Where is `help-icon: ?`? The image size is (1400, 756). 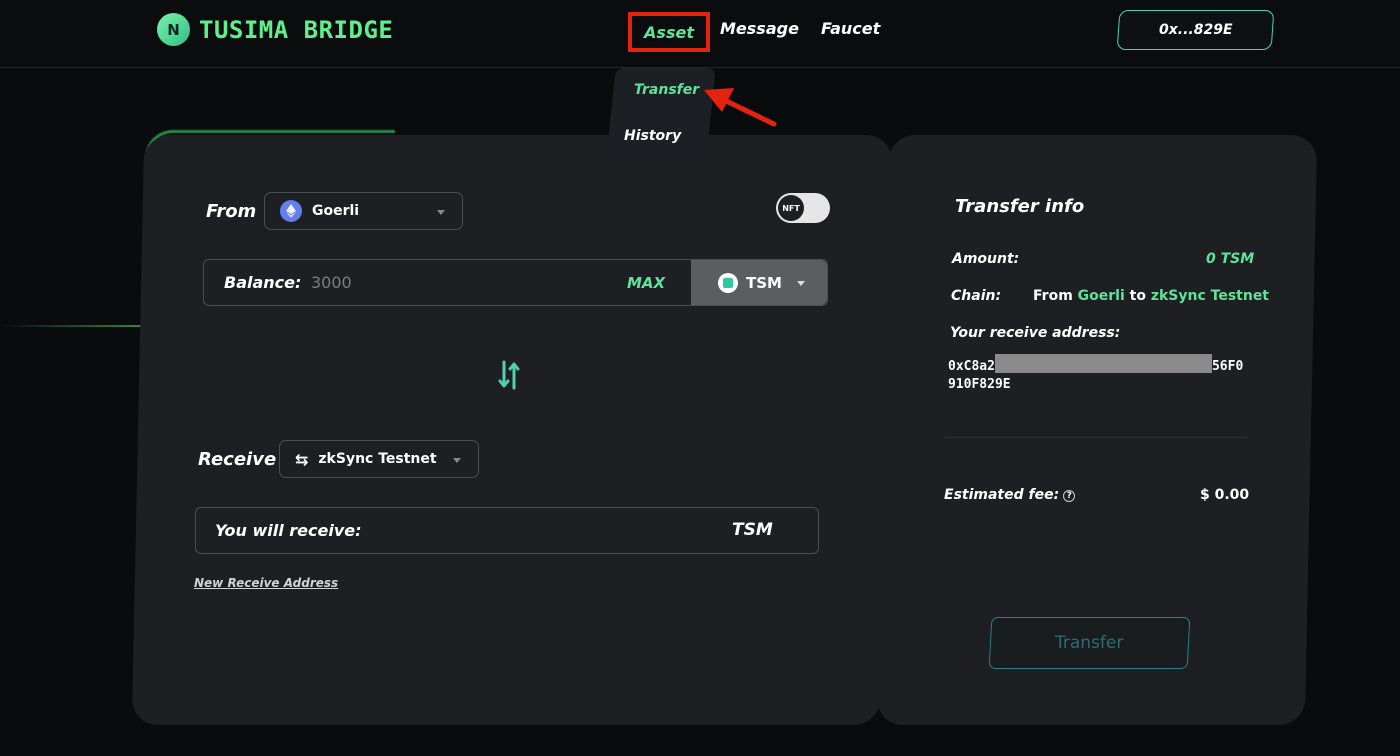 help-icon: ? is located at coordinates (1069, 496).